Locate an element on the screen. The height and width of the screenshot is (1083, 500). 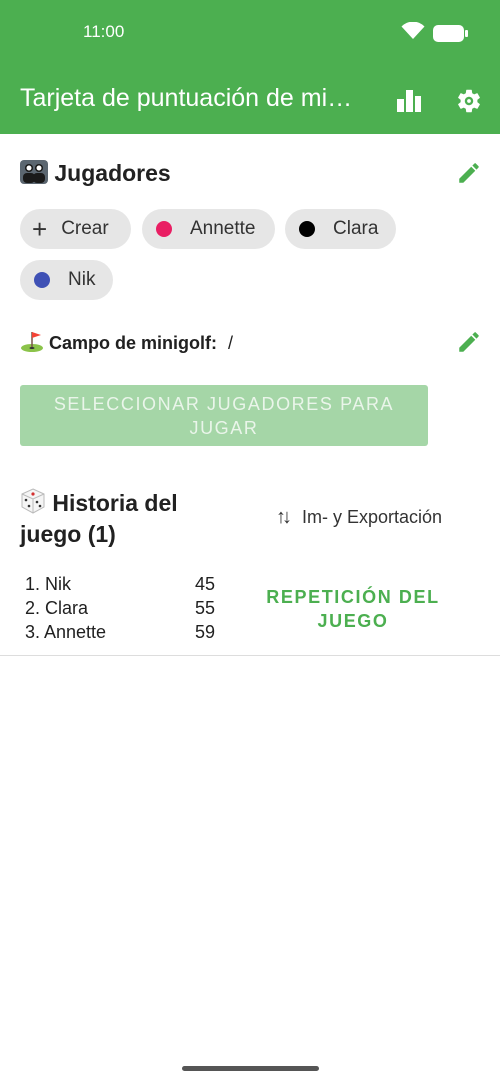
result-score: 59 is located at coordinates (204, 632).